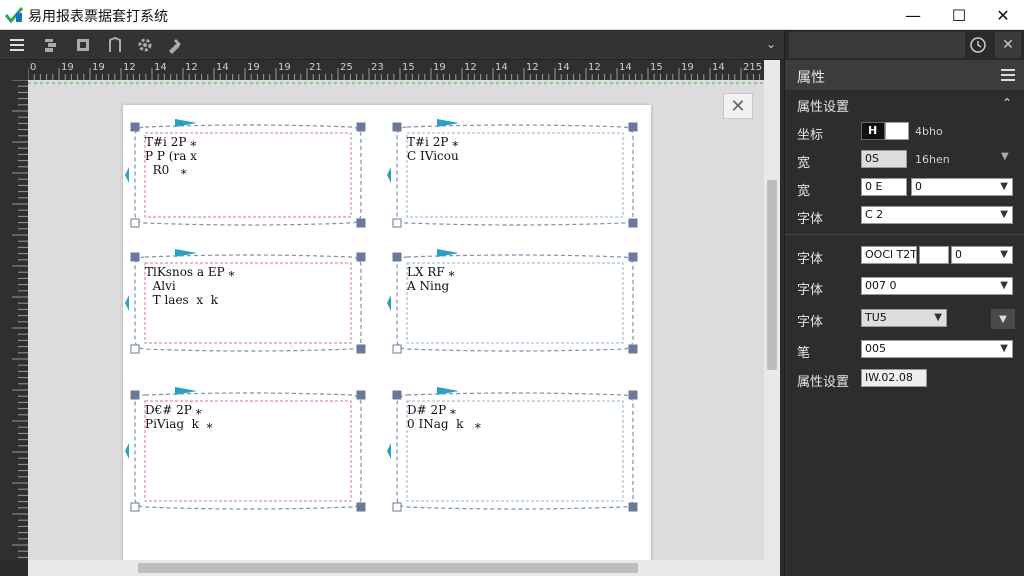 This screenshot has width=1024, height=576. What do you see at coordinates (937, 286) in the screenshot?
I see `prop-font3-select: 007 0 ▼` at bounding box center [937, 286].